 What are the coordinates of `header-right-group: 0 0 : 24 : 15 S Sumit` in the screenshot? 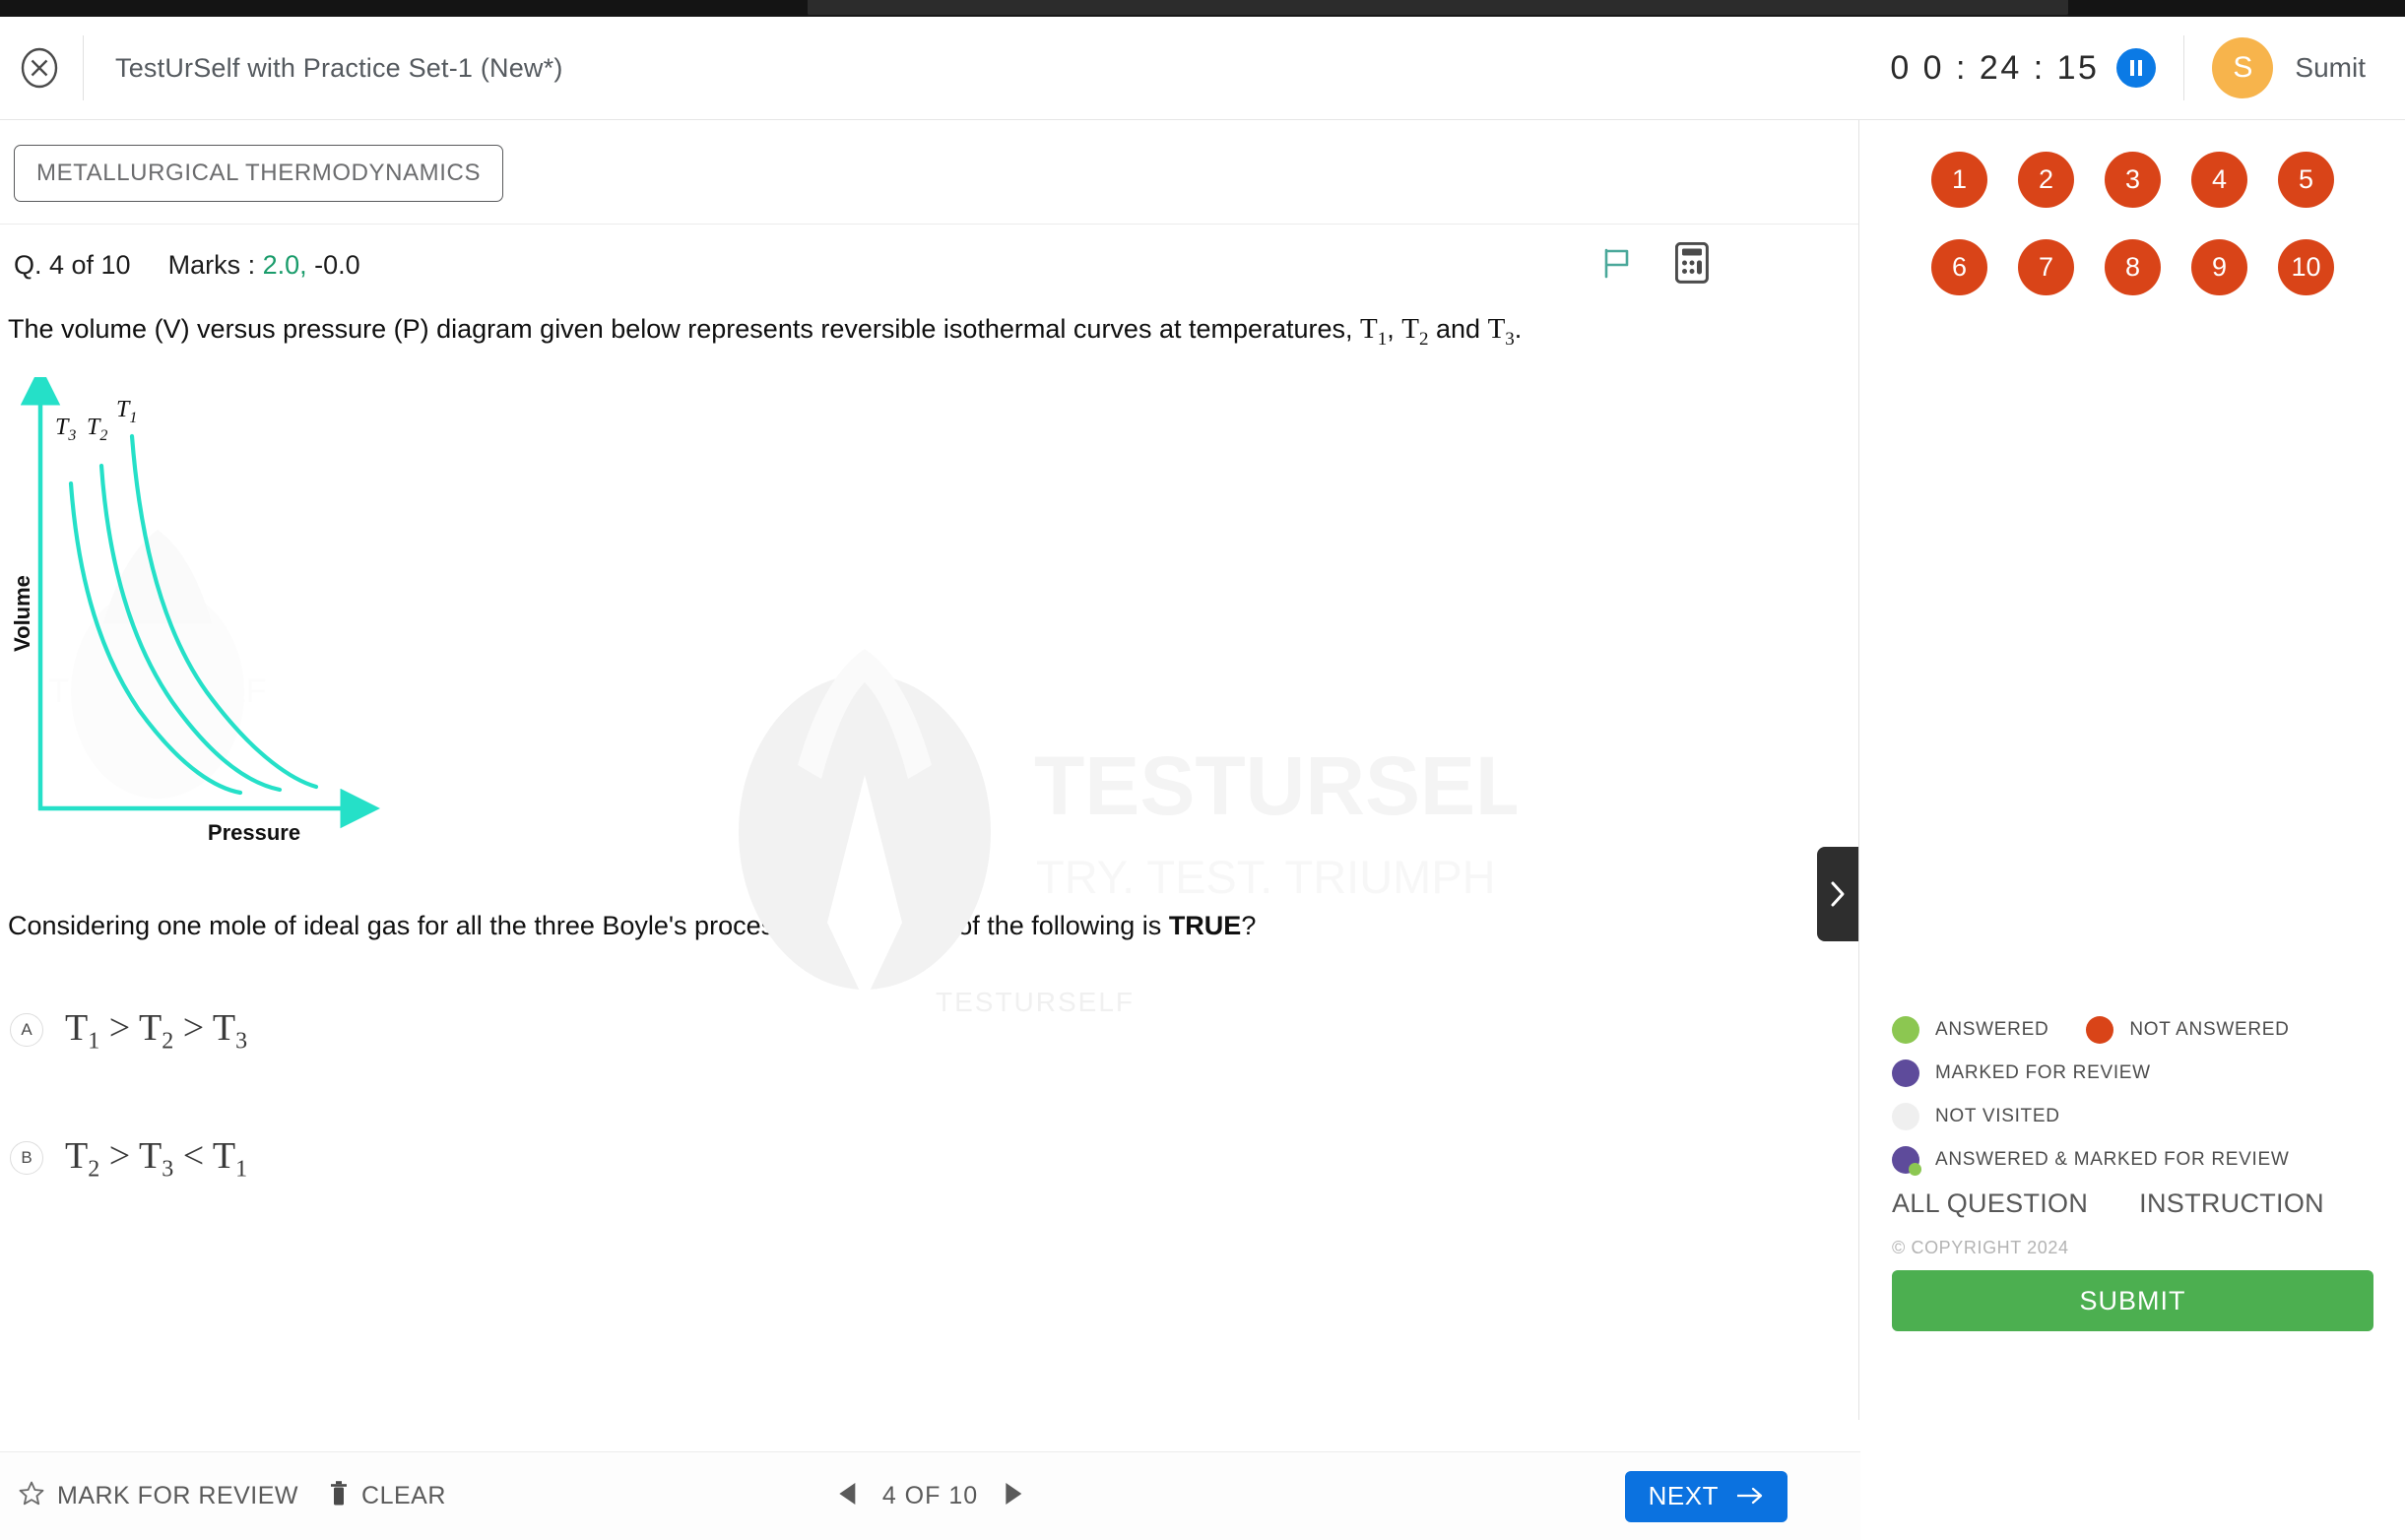 It's located at (2147, 68).